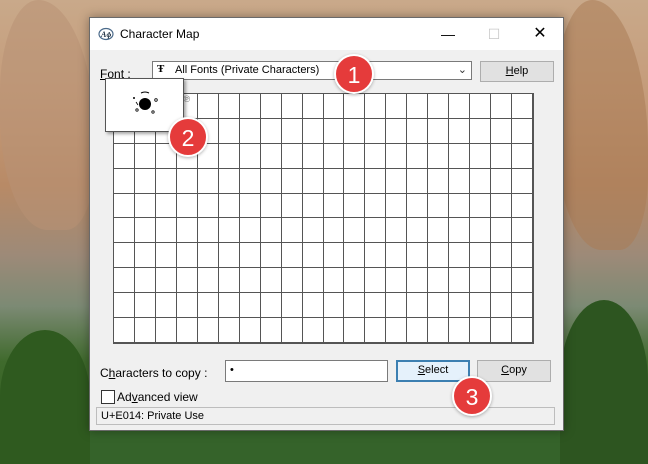  Describe the element at coordinates (540, 34) in the screenshot. I see `close-button: ✕` at that location.